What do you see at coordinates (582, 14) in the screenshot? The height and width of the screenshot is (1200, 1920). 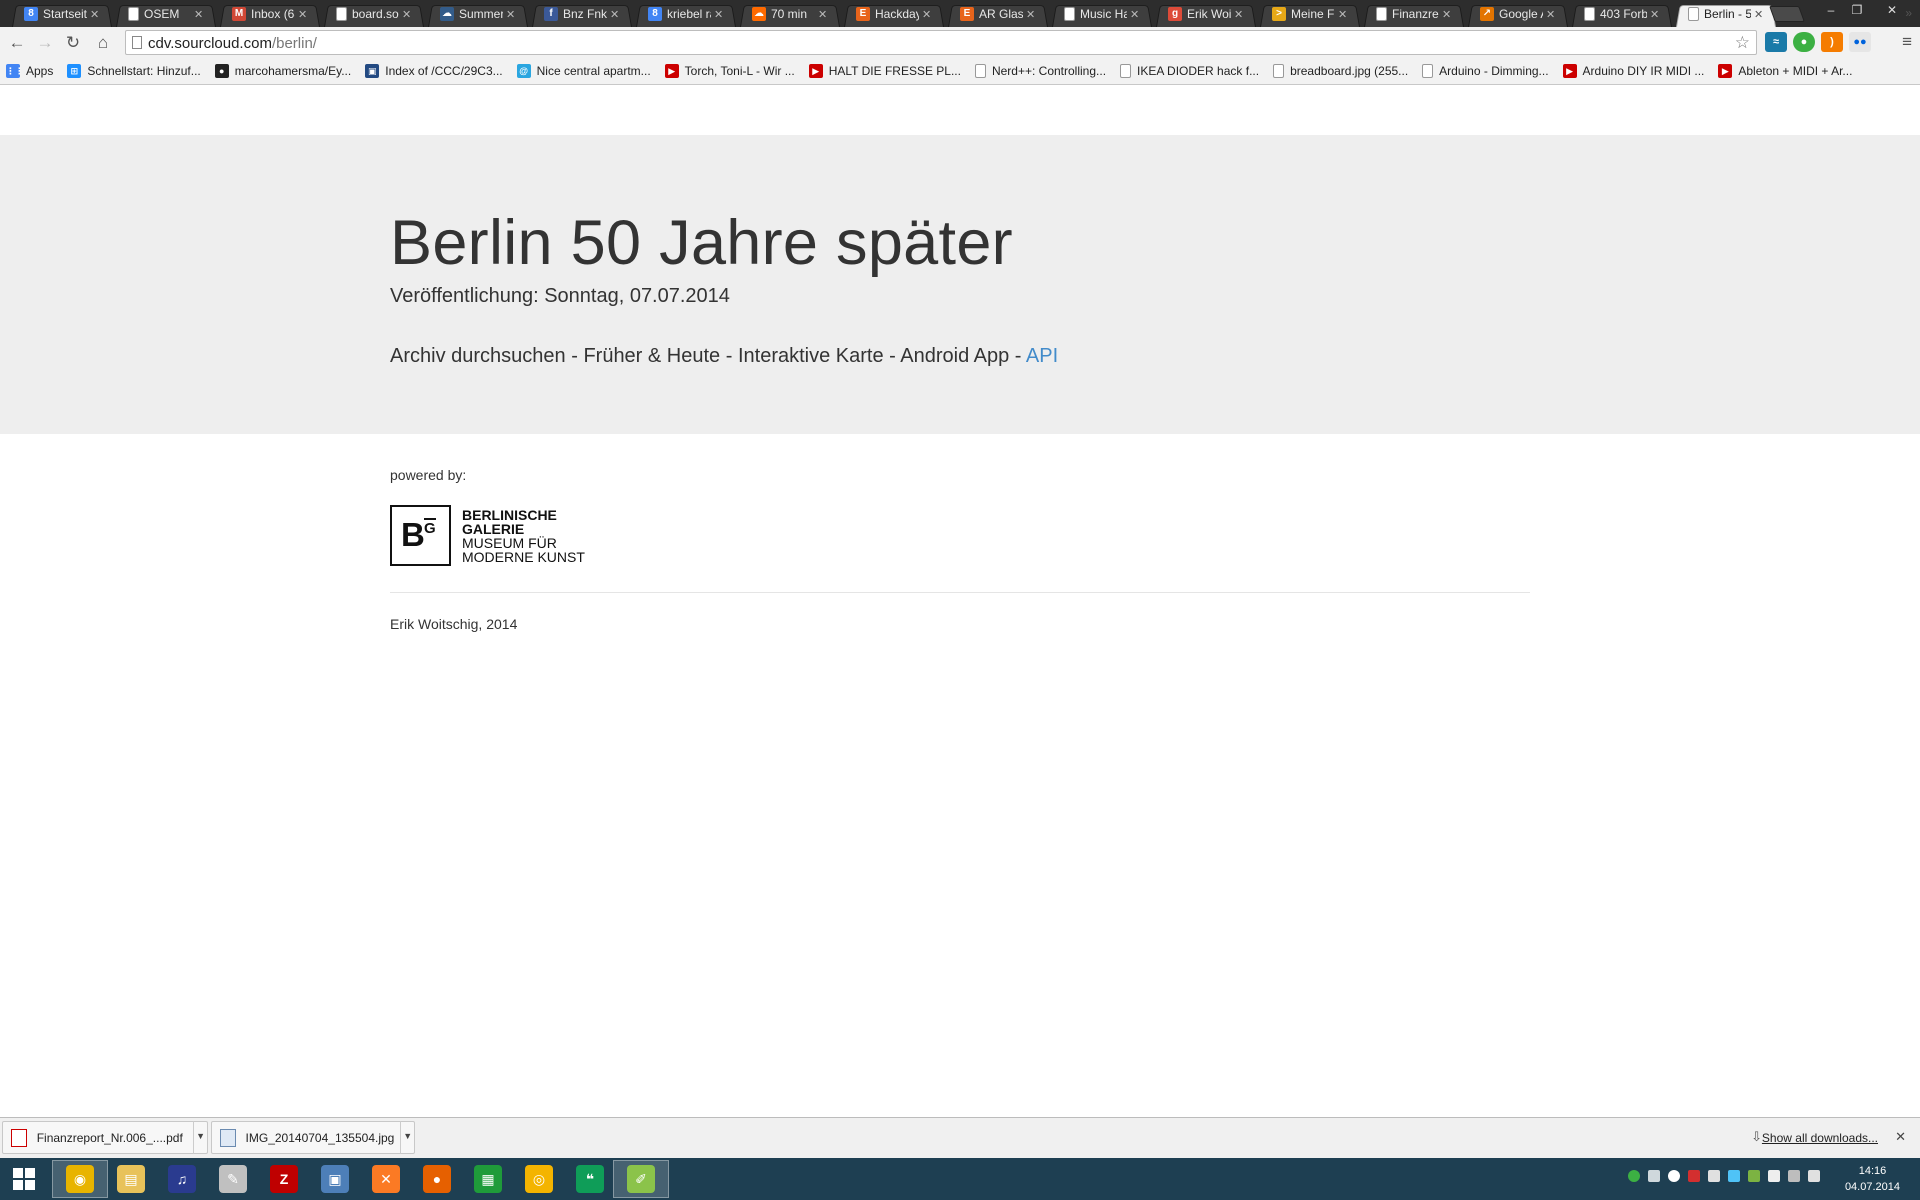 I see `browser-tab: f Bnz Fnk ✕` at bounding box center [582, 14].